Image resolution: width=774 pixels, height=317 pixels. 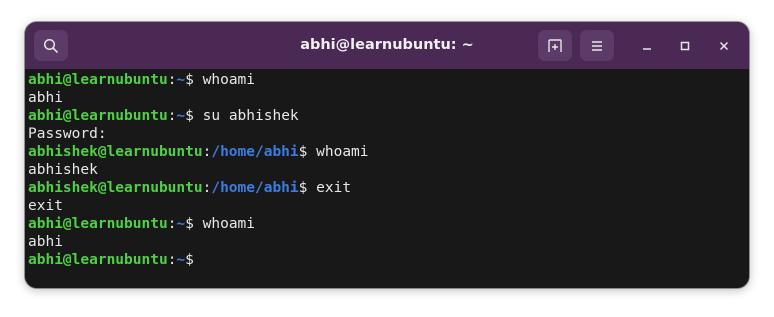 I want to click on prompt-line: abhishek@learnubuntu:/home/abhi$ whoami, so click(x=388, y=152).